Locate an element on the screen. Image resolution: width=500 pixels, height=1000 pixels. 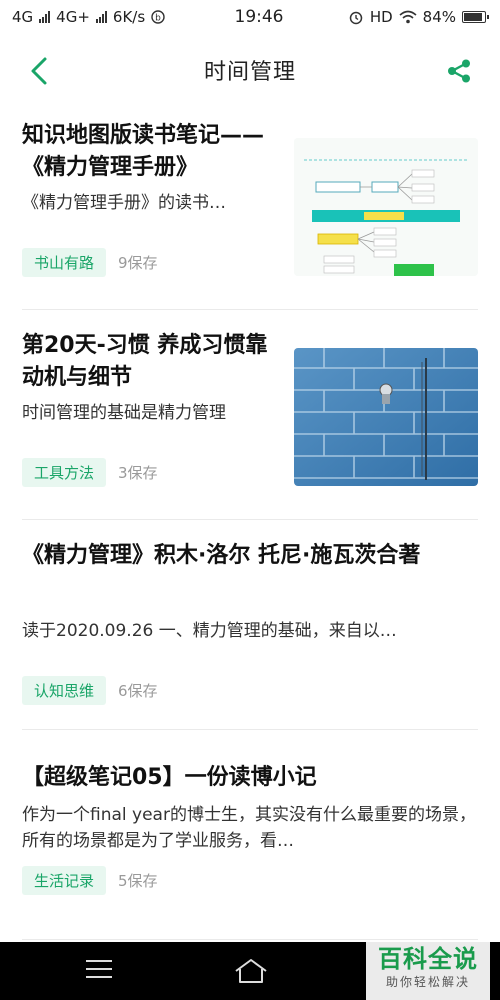
menu-button is located at coordinates (99, 971).